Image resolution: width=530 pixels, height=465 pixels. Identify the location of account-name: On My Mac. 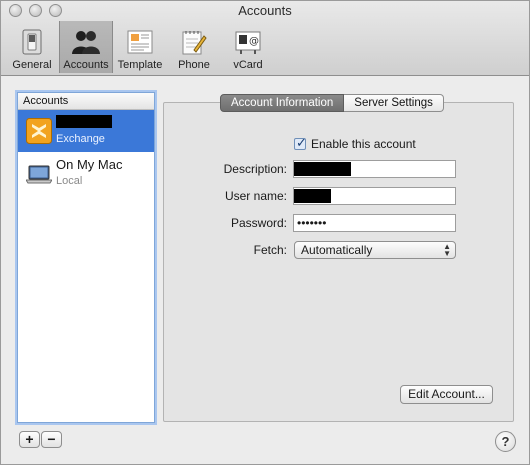
(89, 164).